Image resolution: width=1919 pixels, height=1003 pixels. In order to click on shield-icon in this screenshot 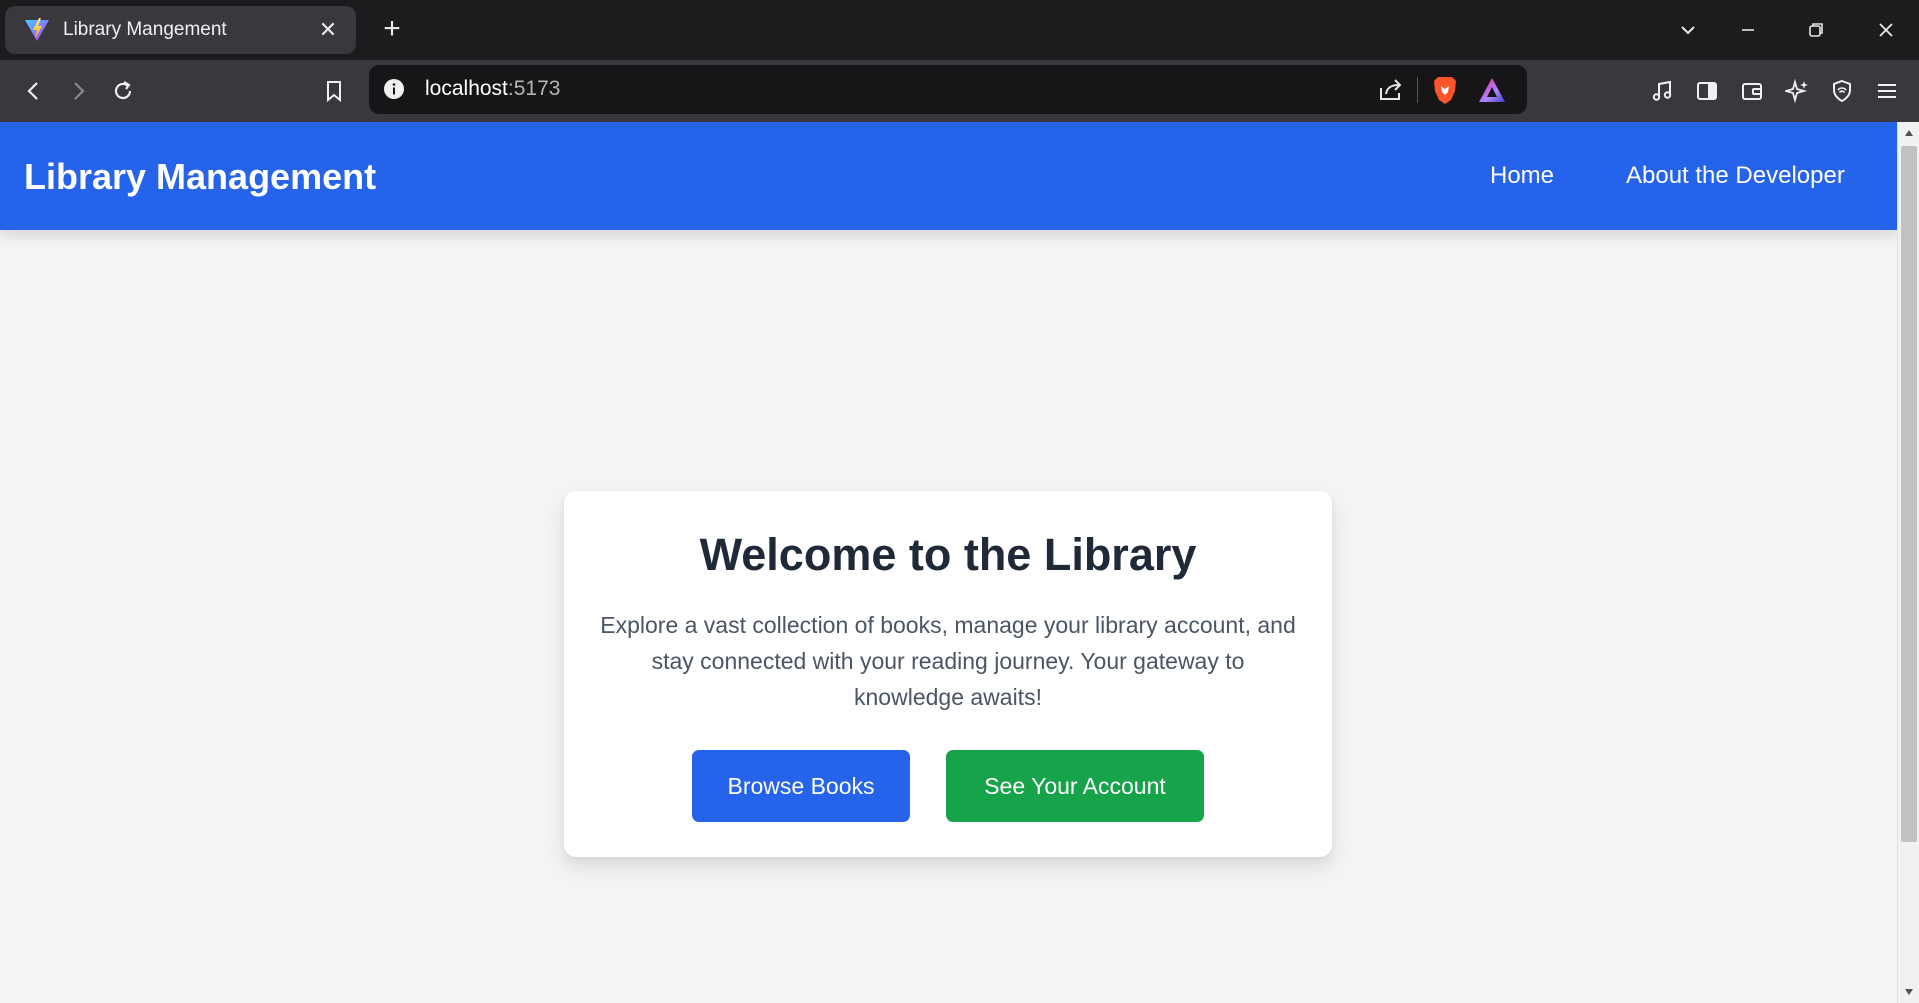, I will do `click(1842, 91)`.